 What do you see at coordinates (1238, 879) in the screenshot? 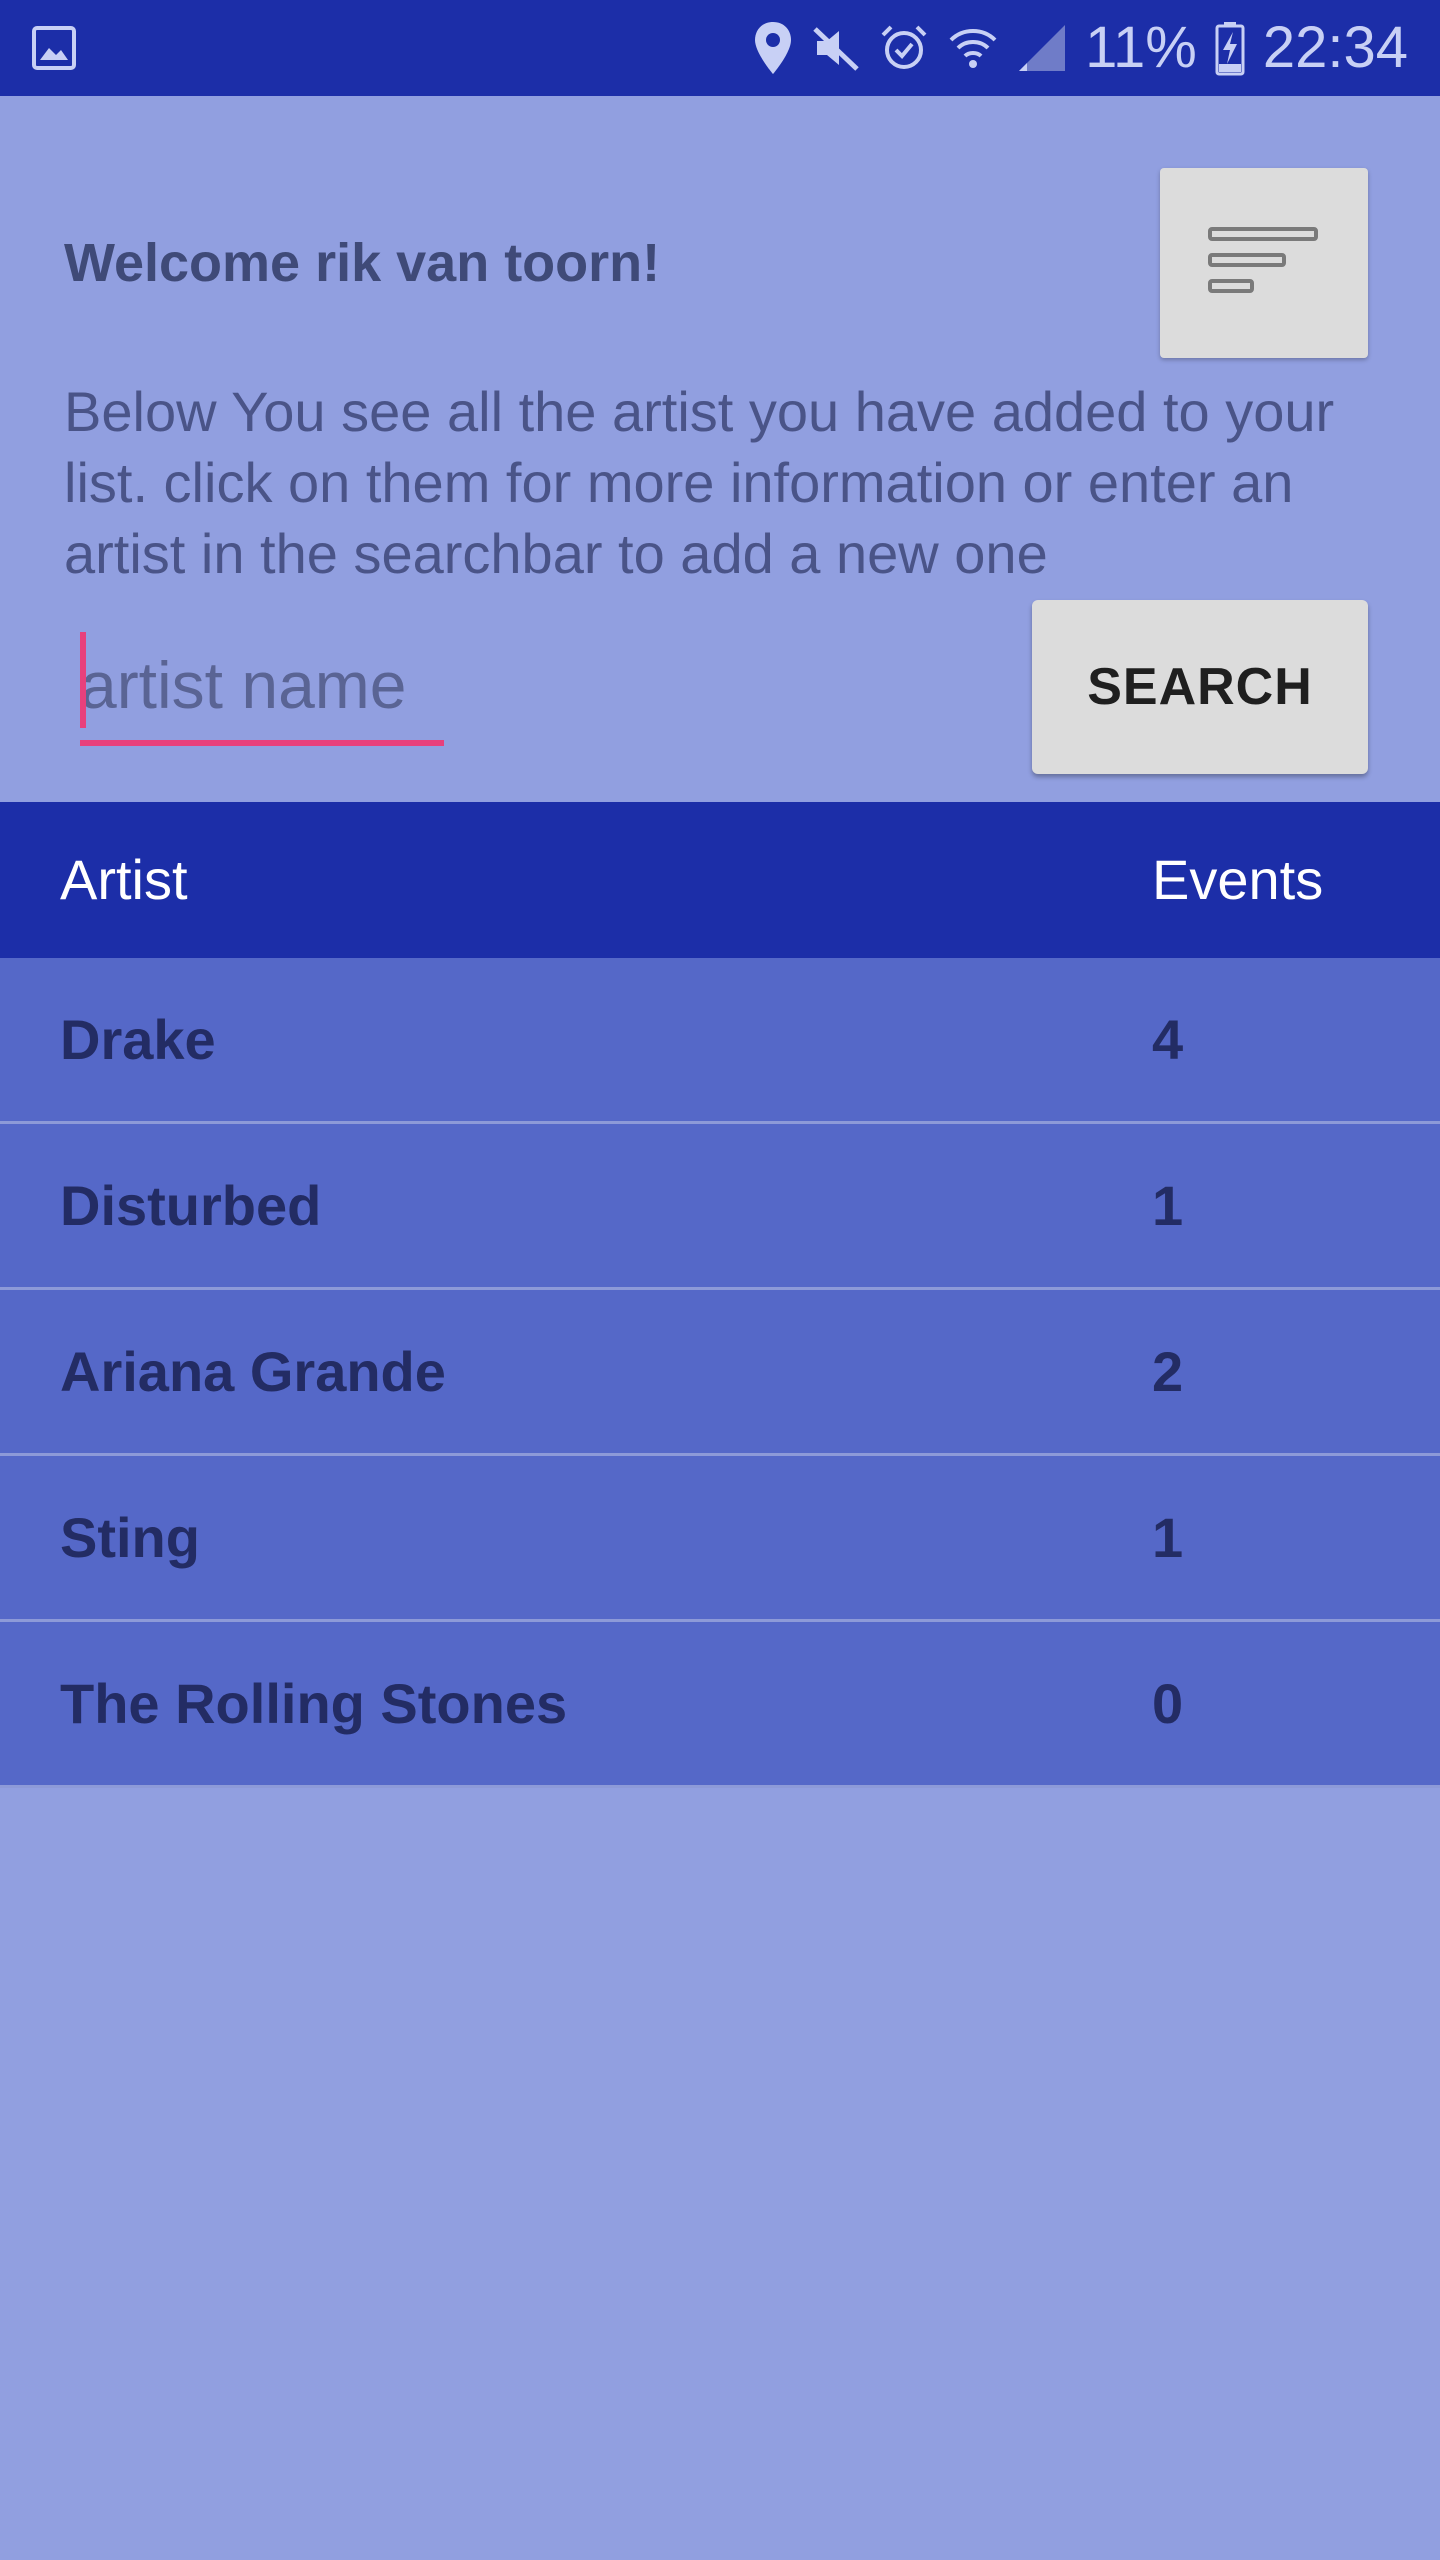
I see `column-header-events: Events` at bounding box center [1238, 879].